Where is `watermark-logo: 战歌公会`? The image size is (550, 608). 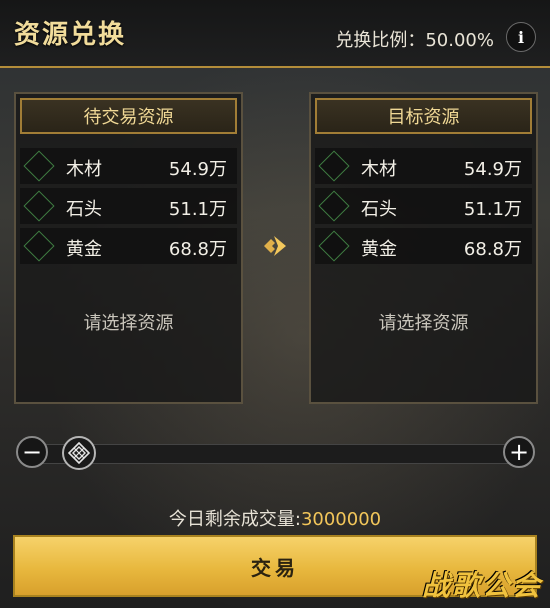
watermark-logo: 战歌公会 is located at coordinates (481, 585).